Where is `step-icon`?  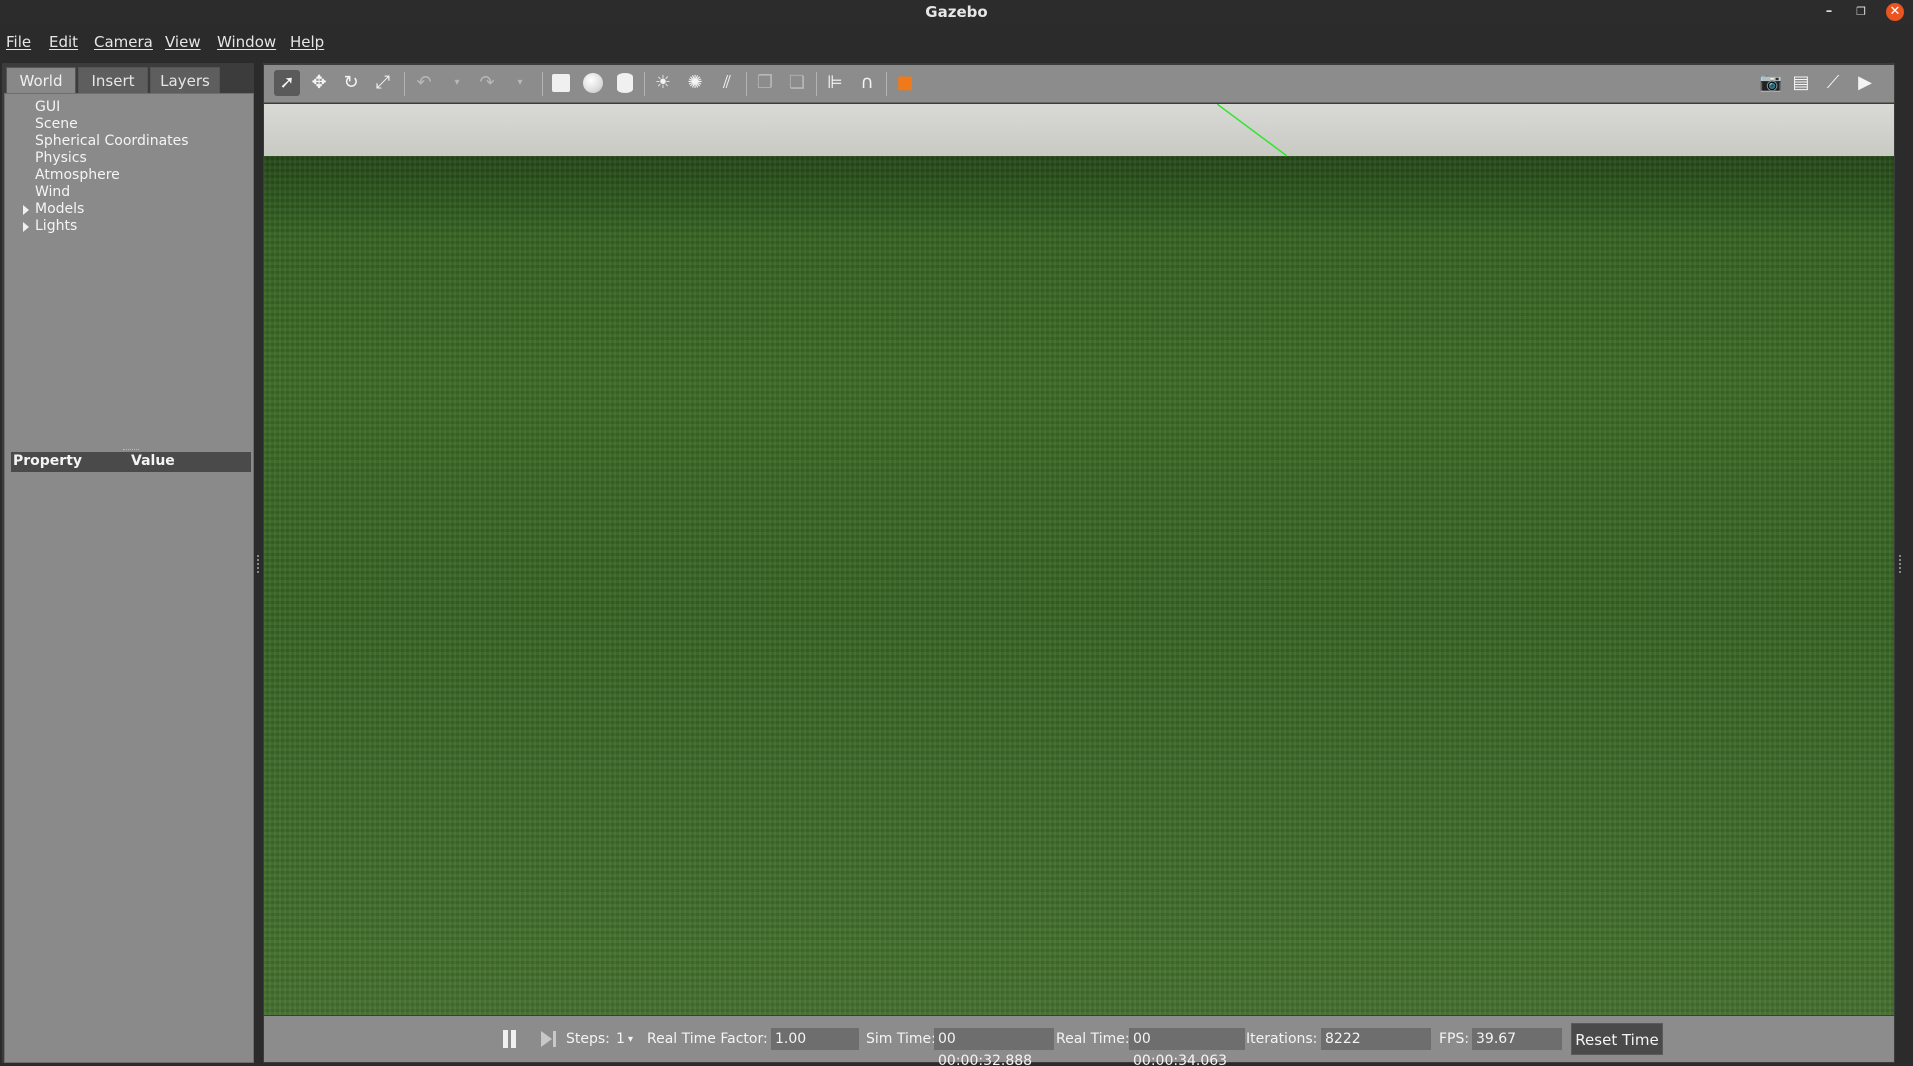 step-icon is located at coordinates (550, 1039).